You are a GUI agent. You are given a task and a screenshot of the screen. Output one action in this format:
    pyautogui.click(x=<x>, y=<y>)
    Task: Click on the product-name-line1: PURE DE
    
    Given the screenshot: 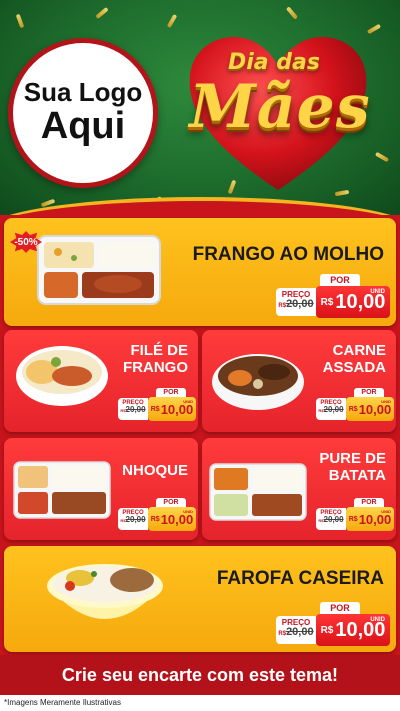 What is the action you would take?
    pyautogui.click(x=352, y=458)
    